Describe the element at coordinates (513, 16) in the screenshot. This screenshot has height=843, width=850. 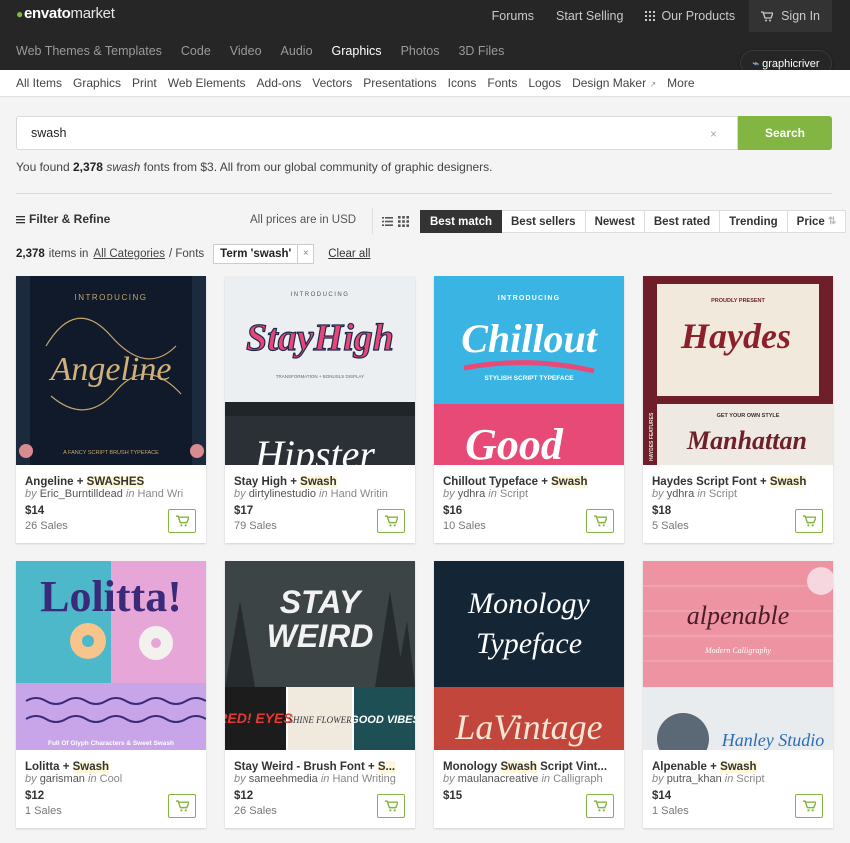
I see `forums-link: Forums` at that location.